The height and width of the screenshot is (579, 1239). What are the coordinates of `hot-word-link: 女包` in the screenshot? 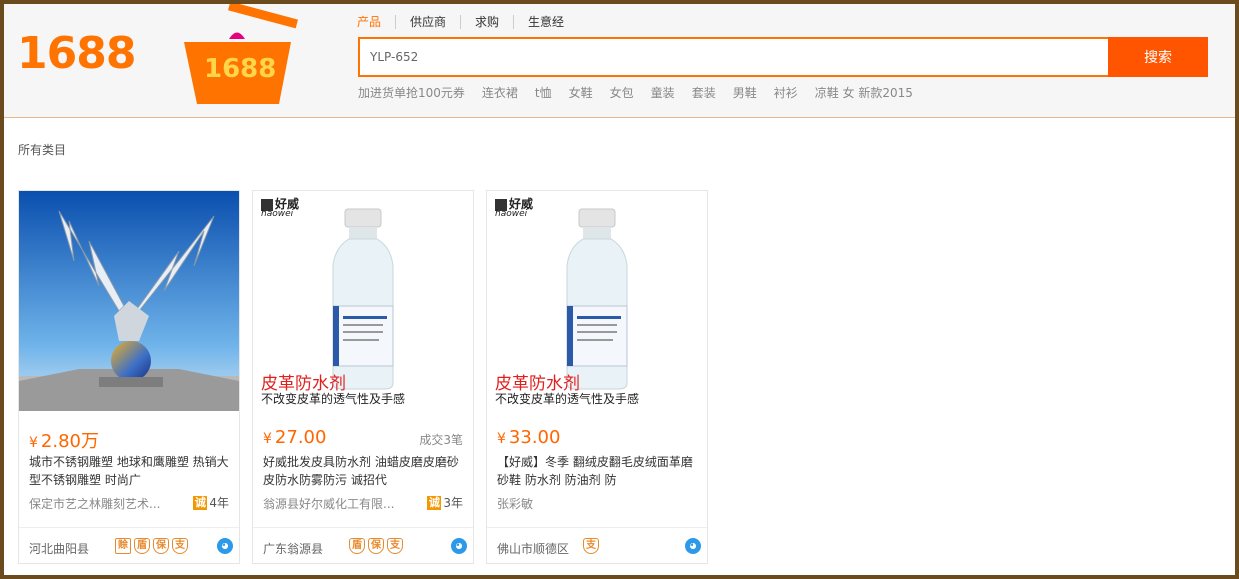 It's located at (622, 92).